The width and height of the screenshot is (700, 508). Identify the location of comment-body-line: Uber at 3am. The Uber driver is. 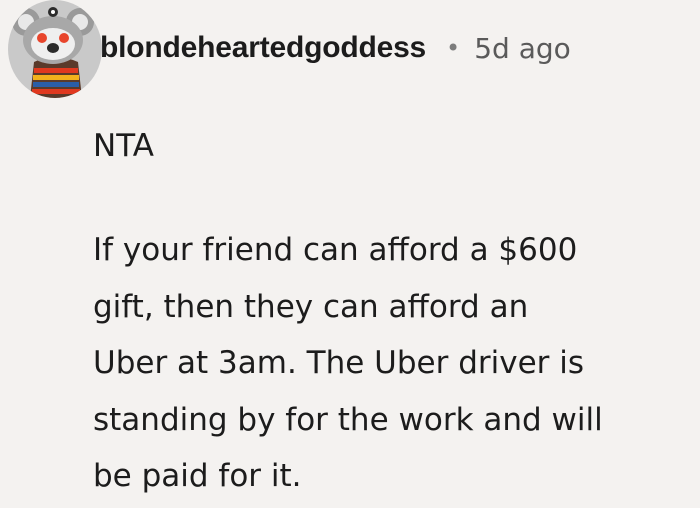
(339, 363).